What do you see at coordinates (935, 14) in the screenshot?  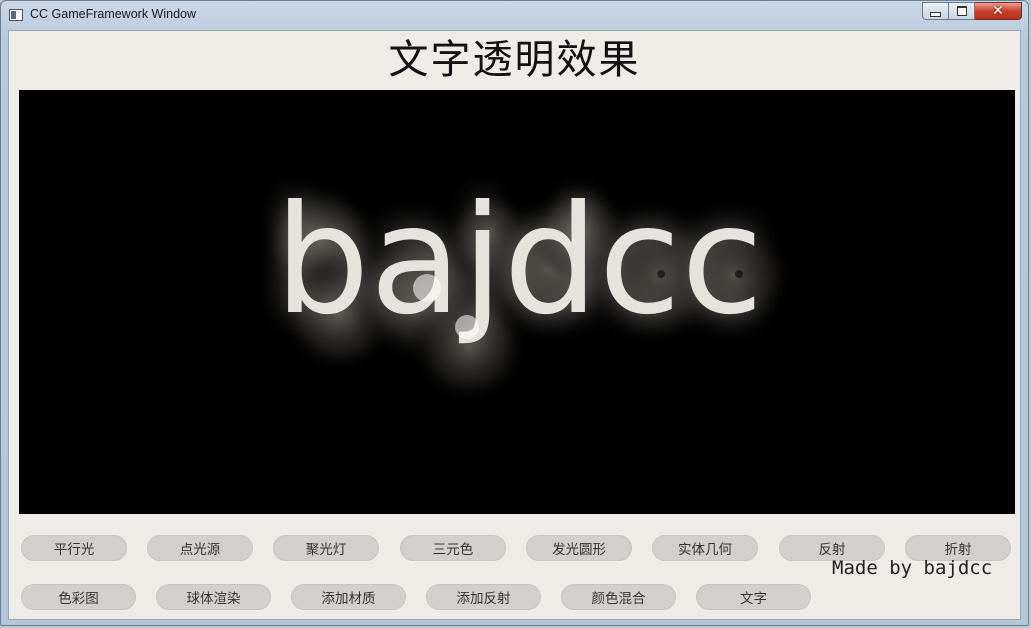 I see `minimize-icon` at bounding box center [935, 14].